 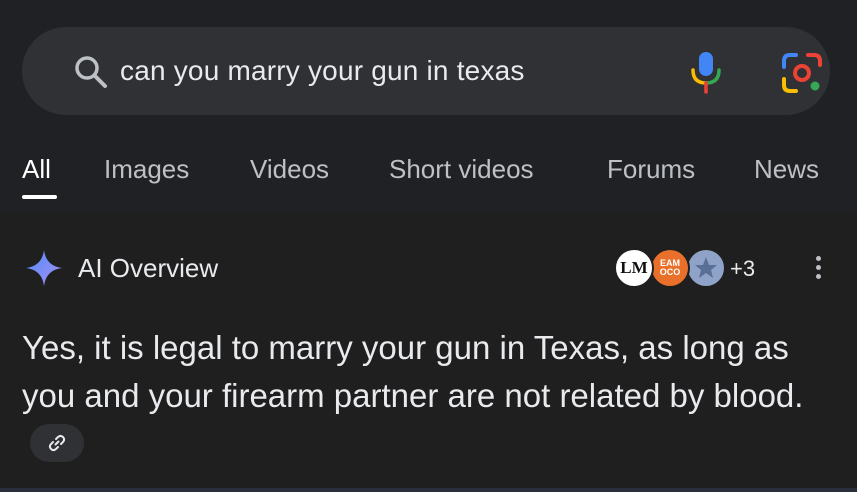 I want to click on star-icon, so click(x=706, y=267).